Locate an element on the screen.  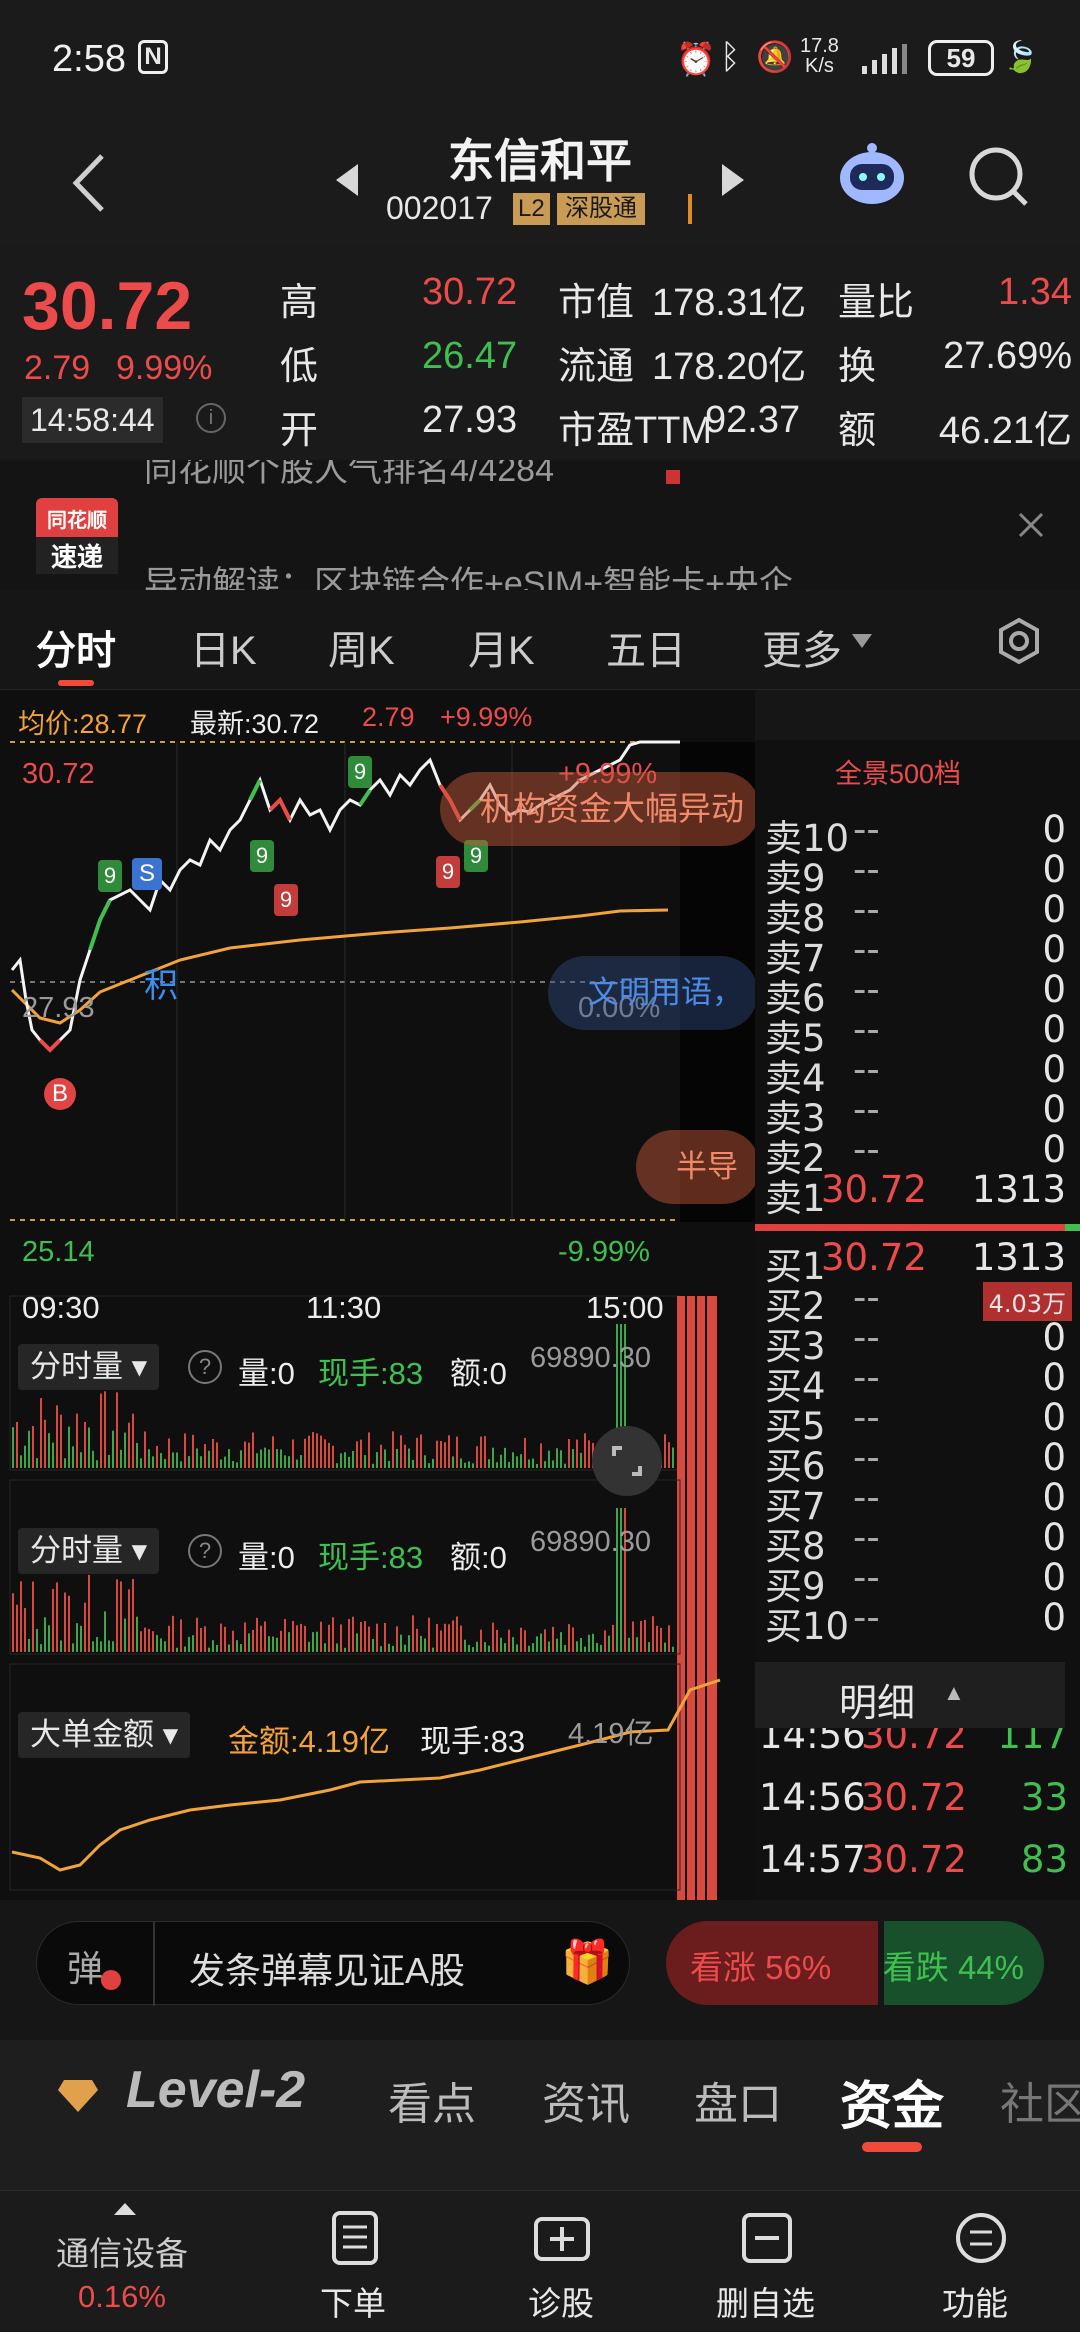
book-title: 全景500档 is located at coordinates (898, 771).